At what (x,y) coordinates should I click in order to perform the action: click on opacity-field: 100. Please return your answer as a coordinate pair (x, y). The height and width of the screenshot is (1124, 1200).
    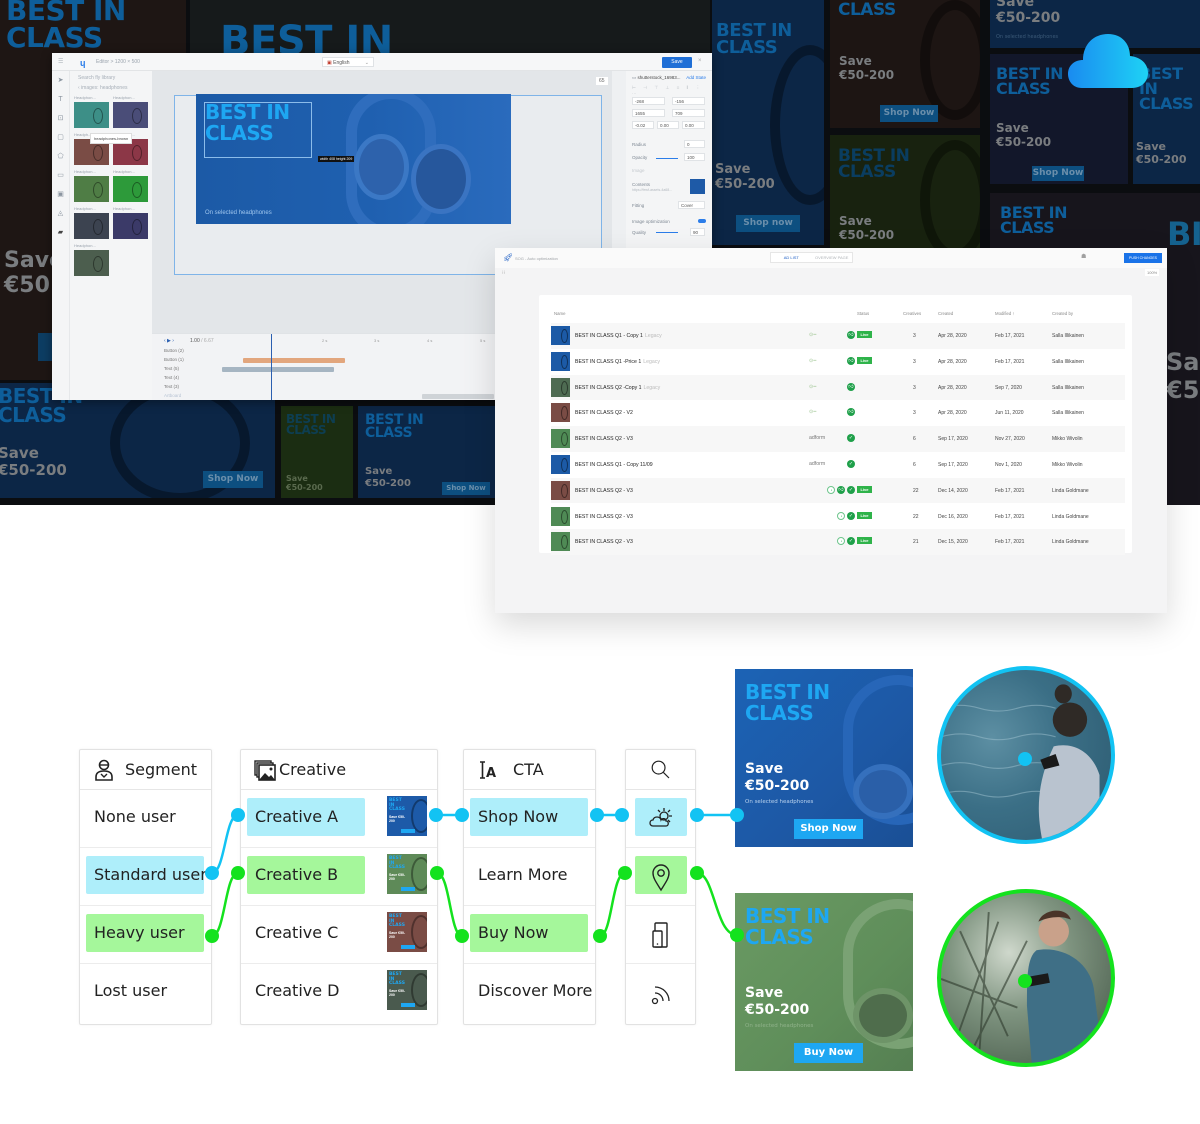
    Looking at the image, I should click on (694, 157).